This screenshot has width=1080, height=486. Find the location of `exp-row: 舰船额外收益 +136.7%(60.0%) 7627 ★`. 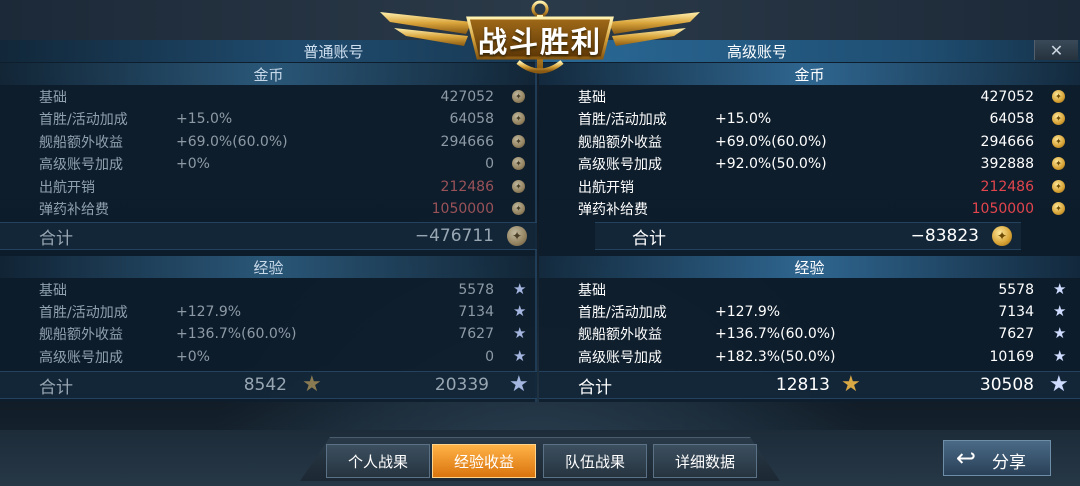

exp-row: 舰船额外收益 +136.7%(60.0%) 7627 ★ is located at coordinates (268, 334).